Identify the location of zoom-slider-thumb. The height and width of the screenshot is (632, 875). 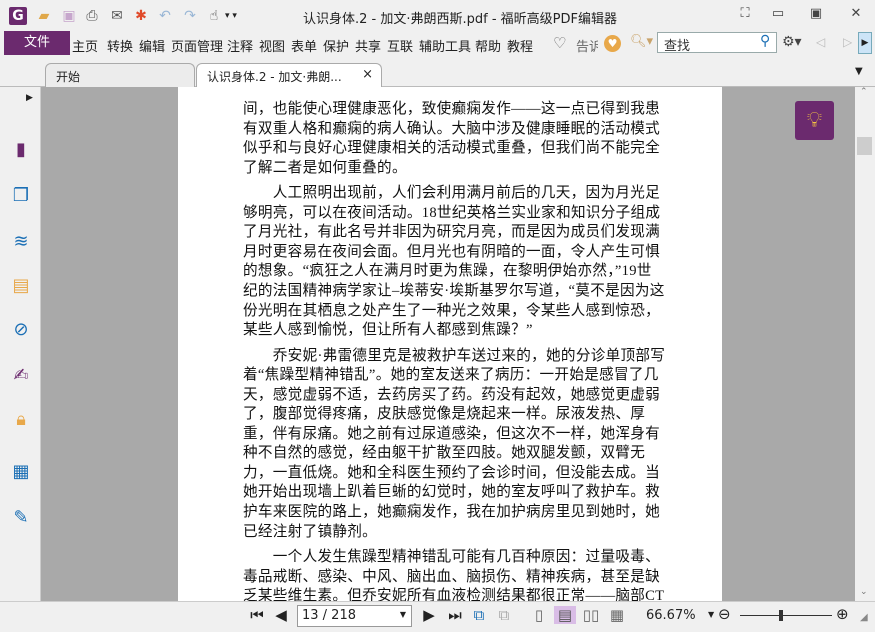
(781, 615).